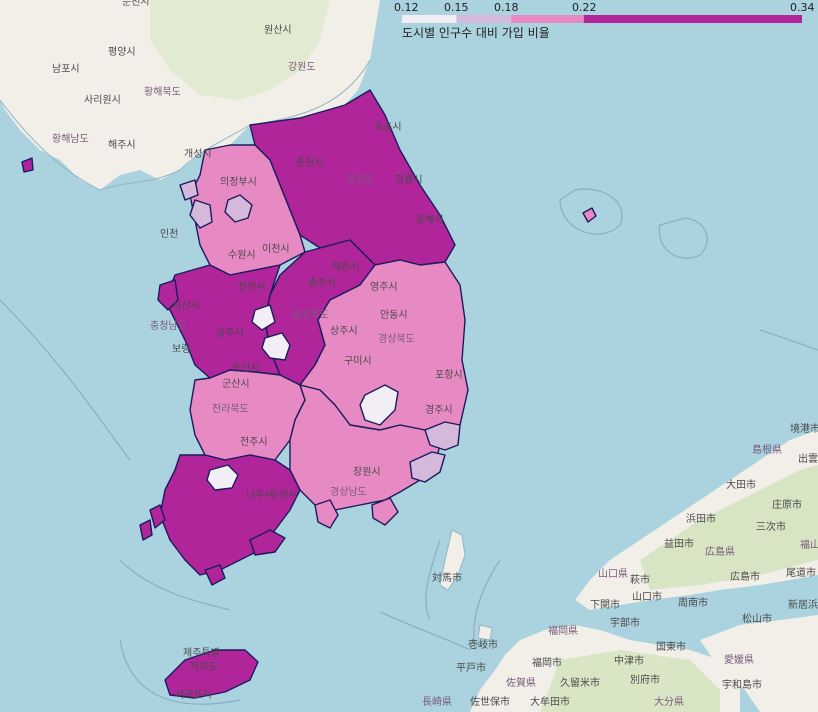  Describe the element at coordinates (344, 331) in the screenshot. I see `label-sangju: 상주시` at that location.